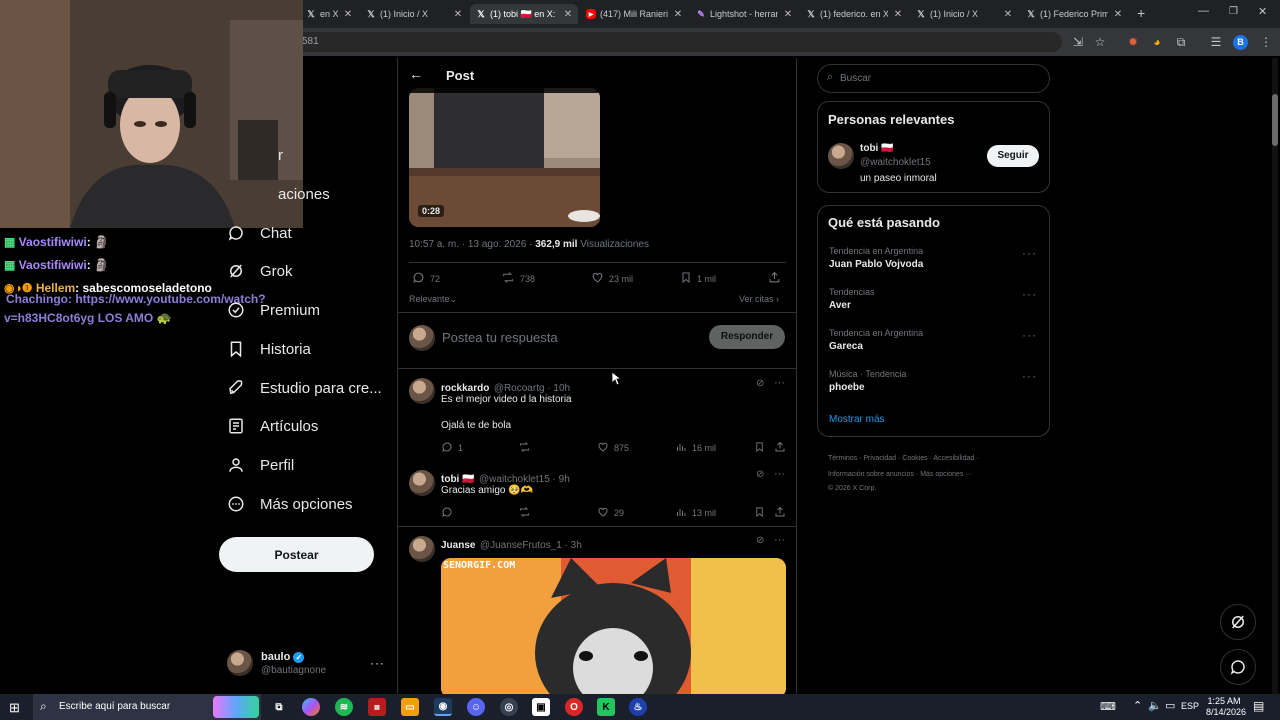 The image size is (1280, 720). Describe the element at coordinates (854, 14) in the screenshot. I see `browser-tab: 𝕏 (1) federico. en X ✕` at that location.